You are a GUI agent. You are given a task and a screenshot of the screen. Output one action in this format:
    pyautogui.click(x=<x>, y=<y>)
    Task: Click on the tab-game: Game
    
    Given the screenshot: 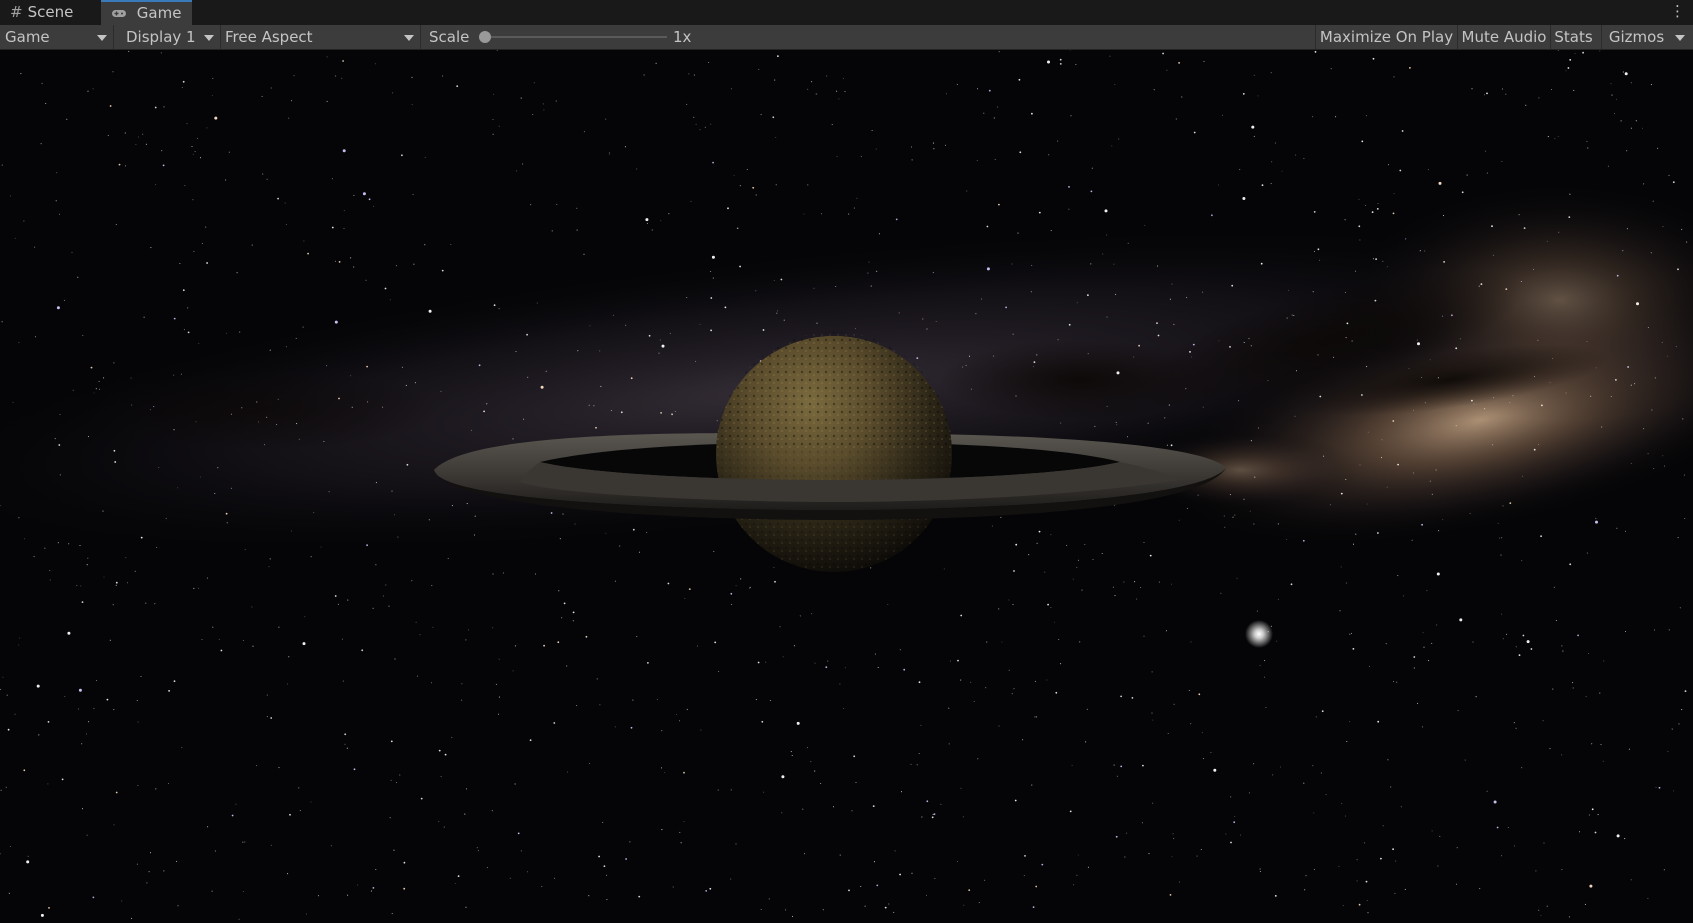 What is the action you would take?
    pyautogui.click(x=146, y=12)
    